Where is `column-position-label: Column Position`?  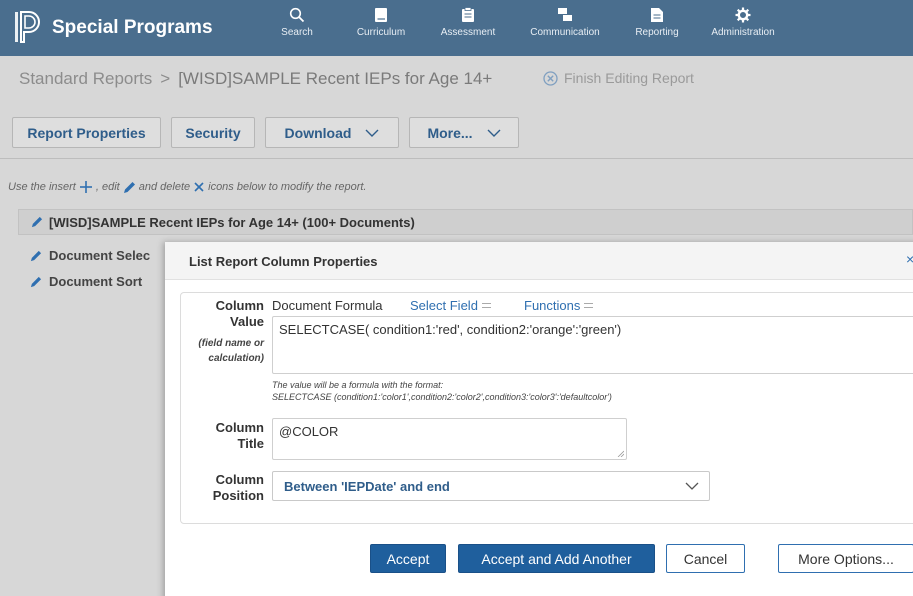 column-position-label: Column Position is located at coordinates (222, 488).